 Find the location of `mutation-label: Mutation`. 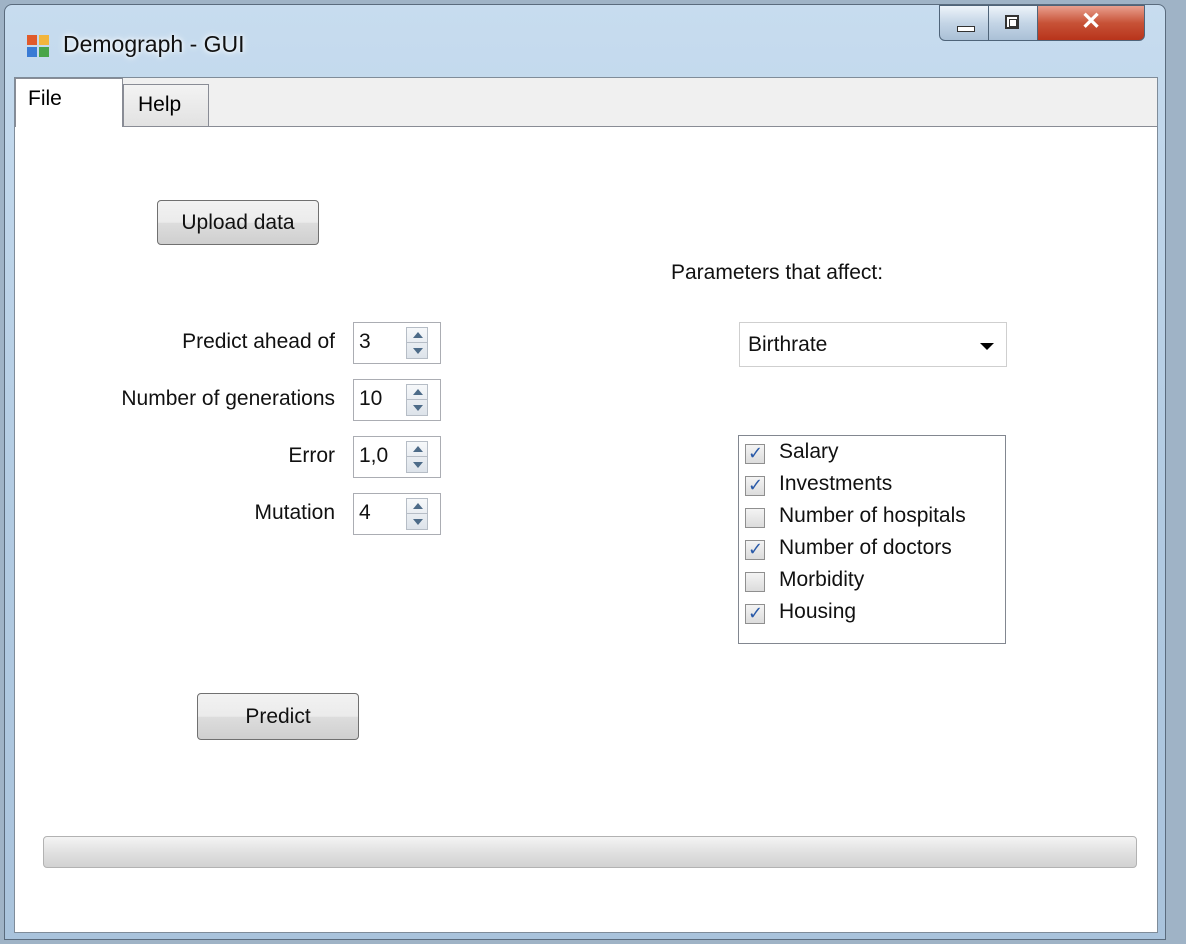

mutation-label: Mutation is located at coordinates (294, 512).